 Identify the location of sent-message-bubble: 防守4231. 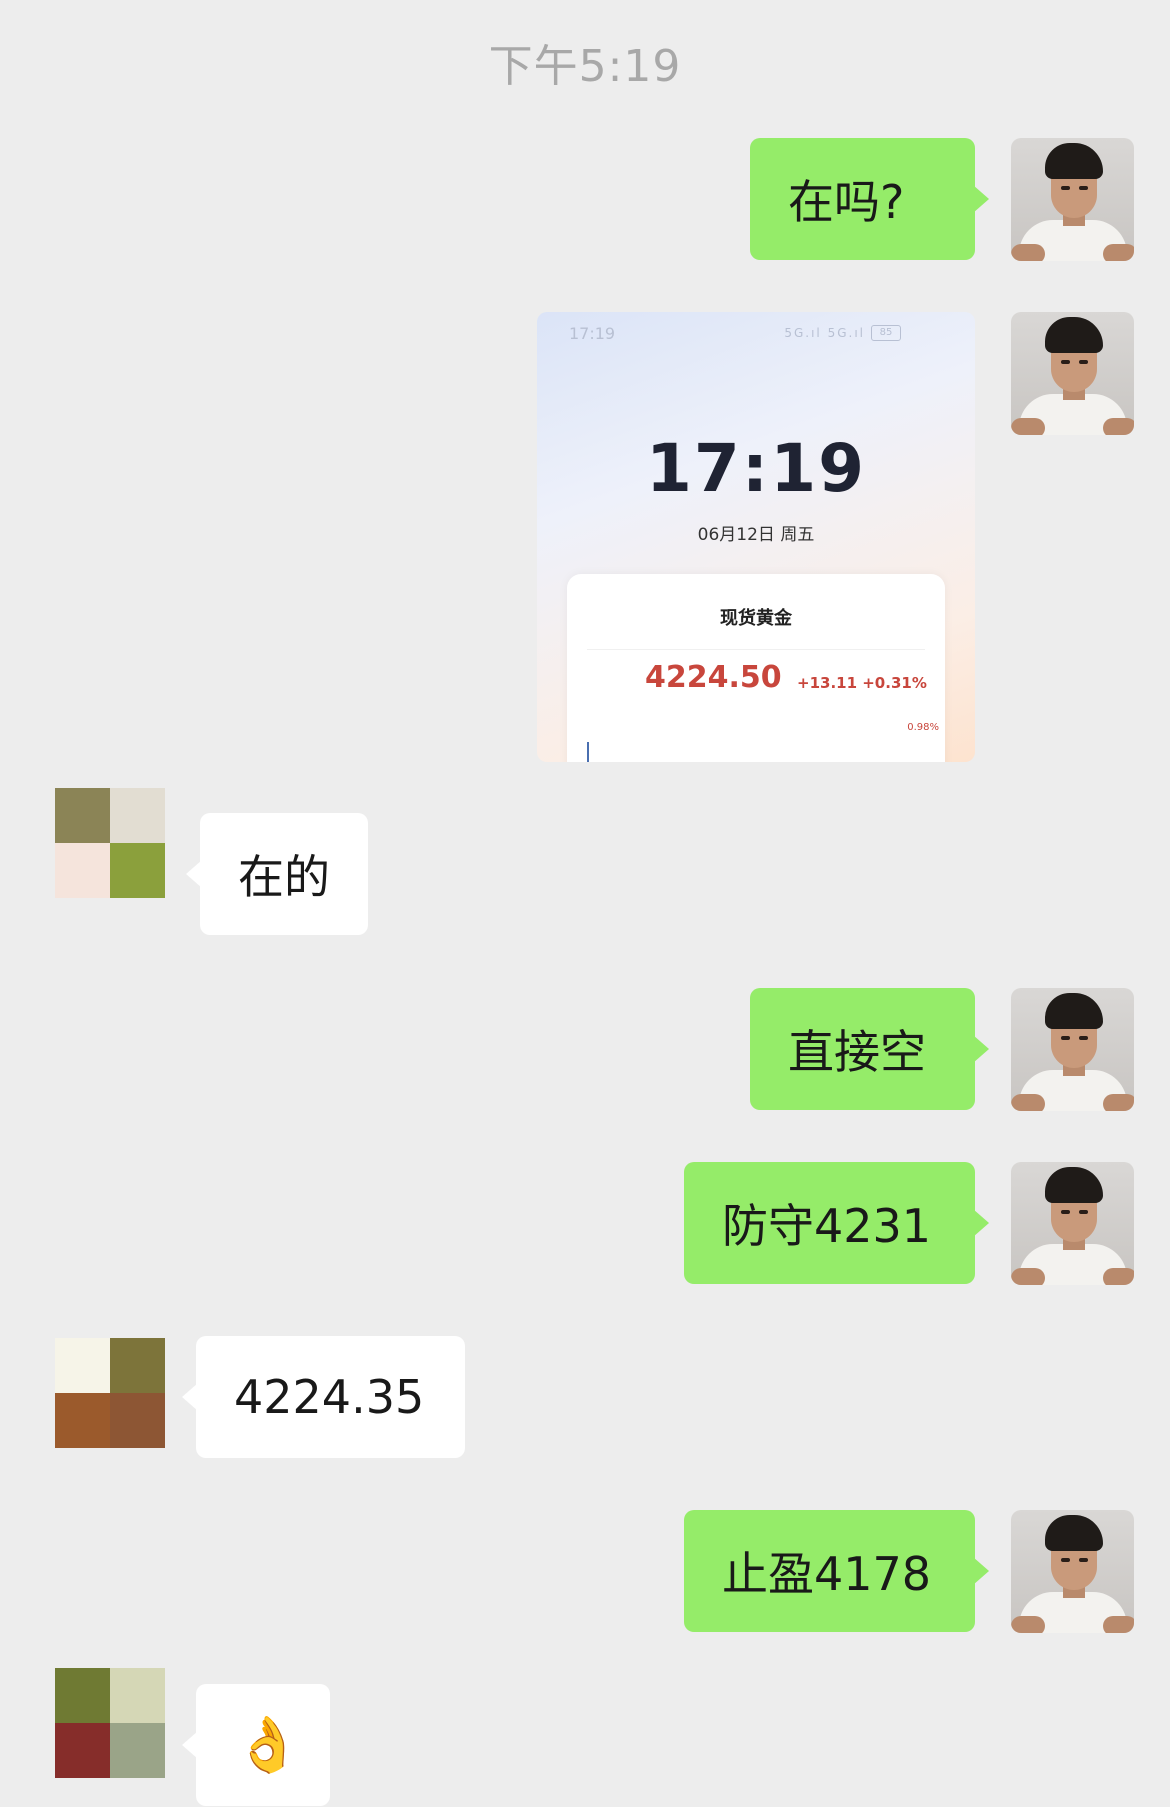
(836, 1223).